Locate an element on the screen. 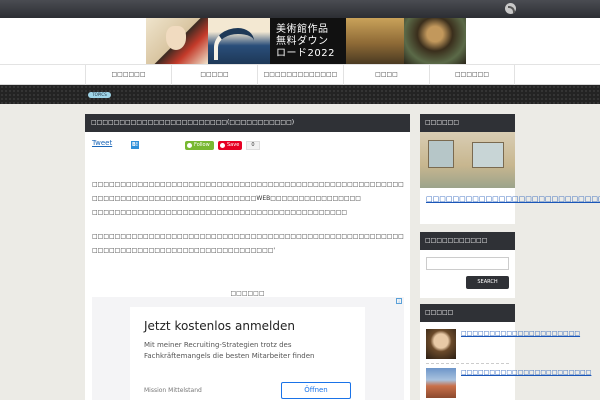 The height and width of the screenshot is (400, 600). search-input is located at coordinates (467, 263).